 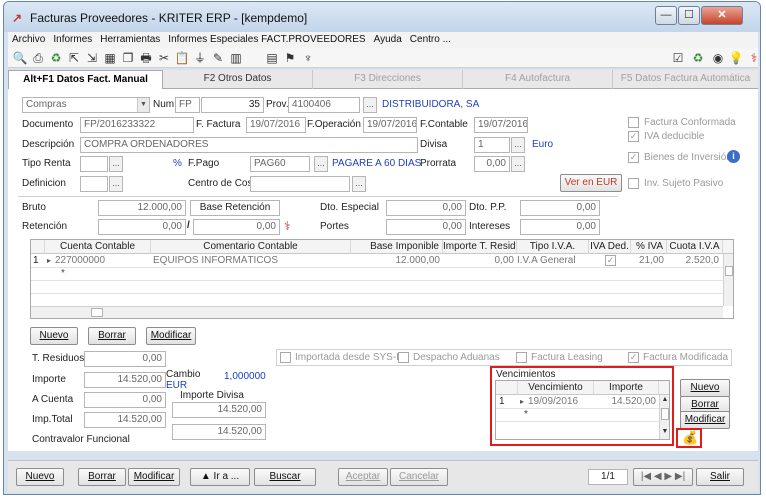 What do you see at coordinates (125, 420) in the screenshot?
I see `imptotal-field: 14.520,00` at bounding box center [125, 420].